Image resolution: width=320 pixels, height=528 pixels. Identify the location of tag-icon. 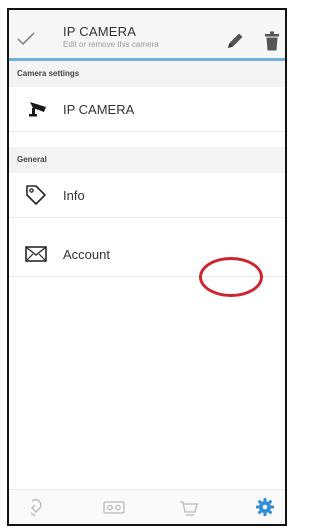
(36, 195).